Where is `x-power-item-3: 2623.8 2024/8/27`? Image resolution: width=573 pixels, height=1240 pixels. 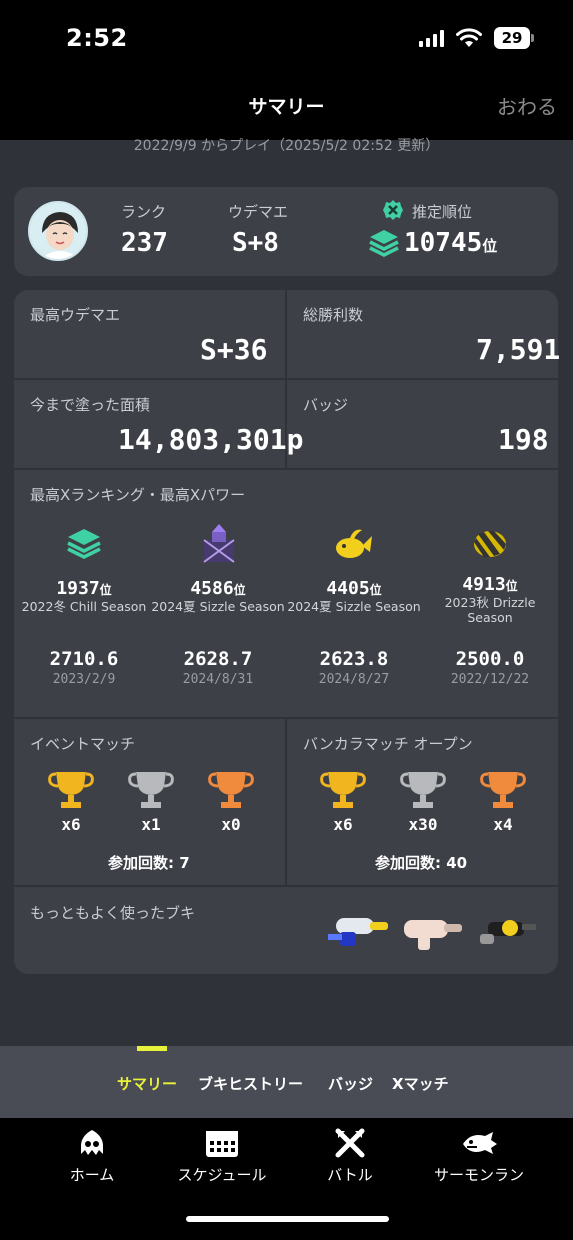 x-power-item-3: 2623.8 2024/8/27 is located at coordinates (354, 667).